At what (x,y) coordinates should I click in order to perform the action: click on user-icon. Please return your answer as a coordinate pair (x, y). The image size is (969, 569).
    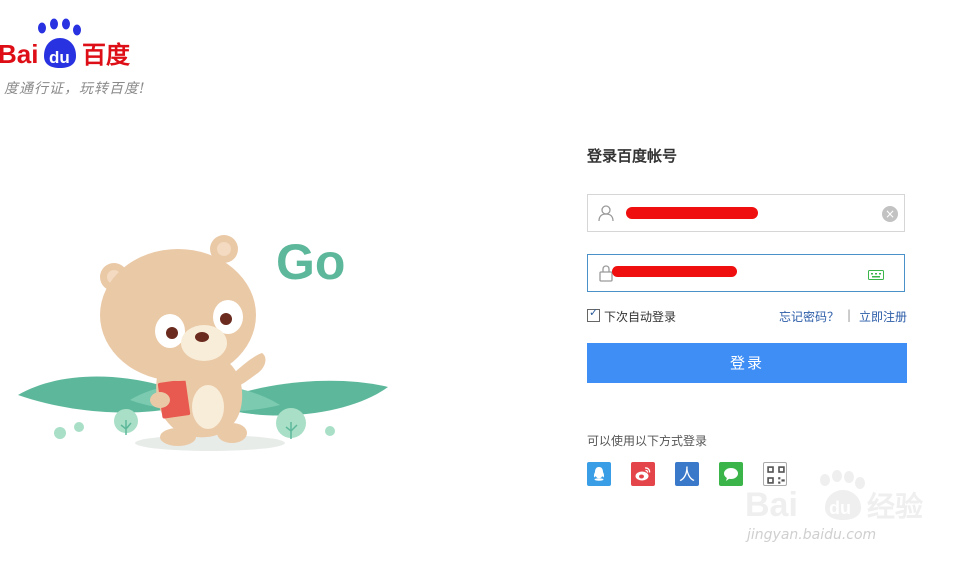
    Looking at the image, I should click on (606, 213).